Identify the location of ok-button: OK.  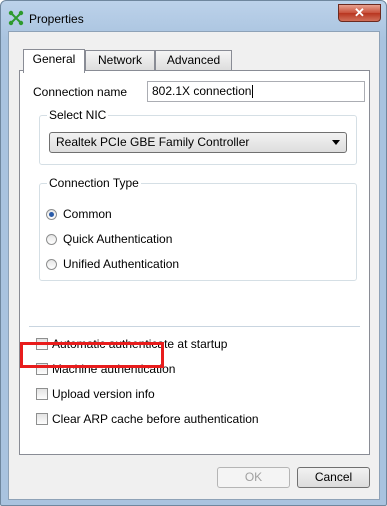
(253, 477).